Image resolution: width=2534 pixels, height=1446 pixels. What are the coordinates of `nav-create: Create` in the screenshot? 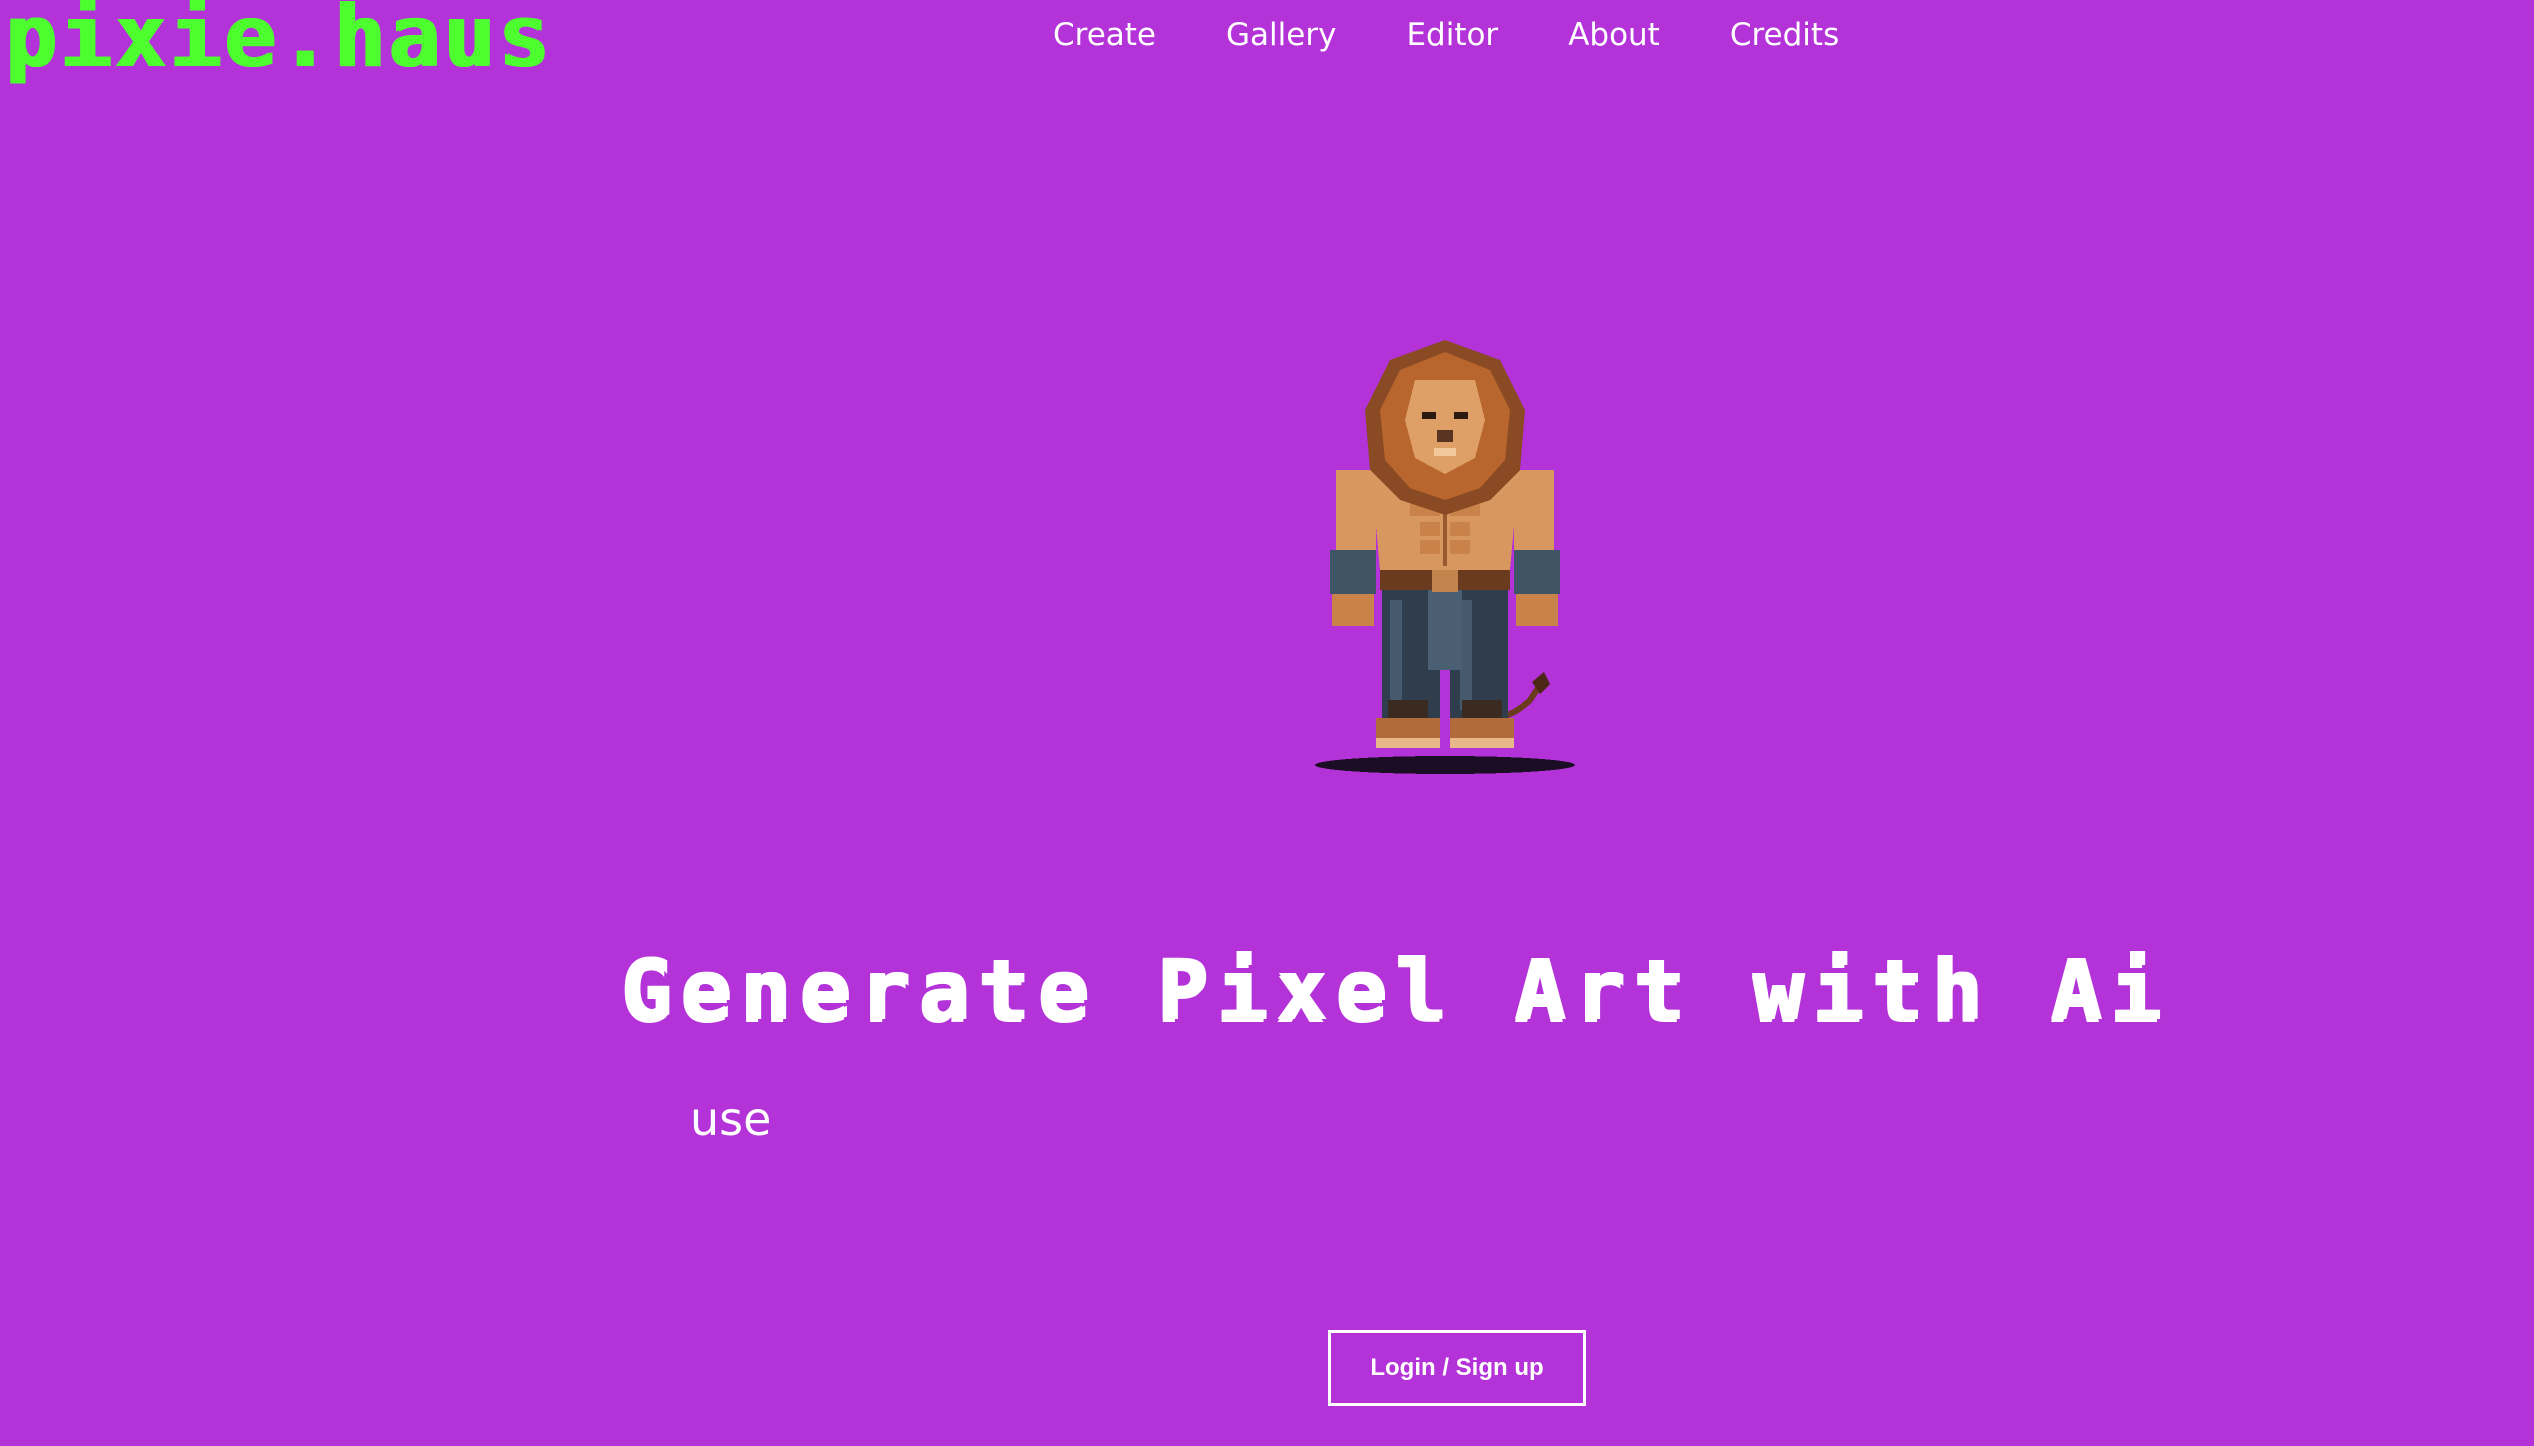 It's located at (1104, 35).